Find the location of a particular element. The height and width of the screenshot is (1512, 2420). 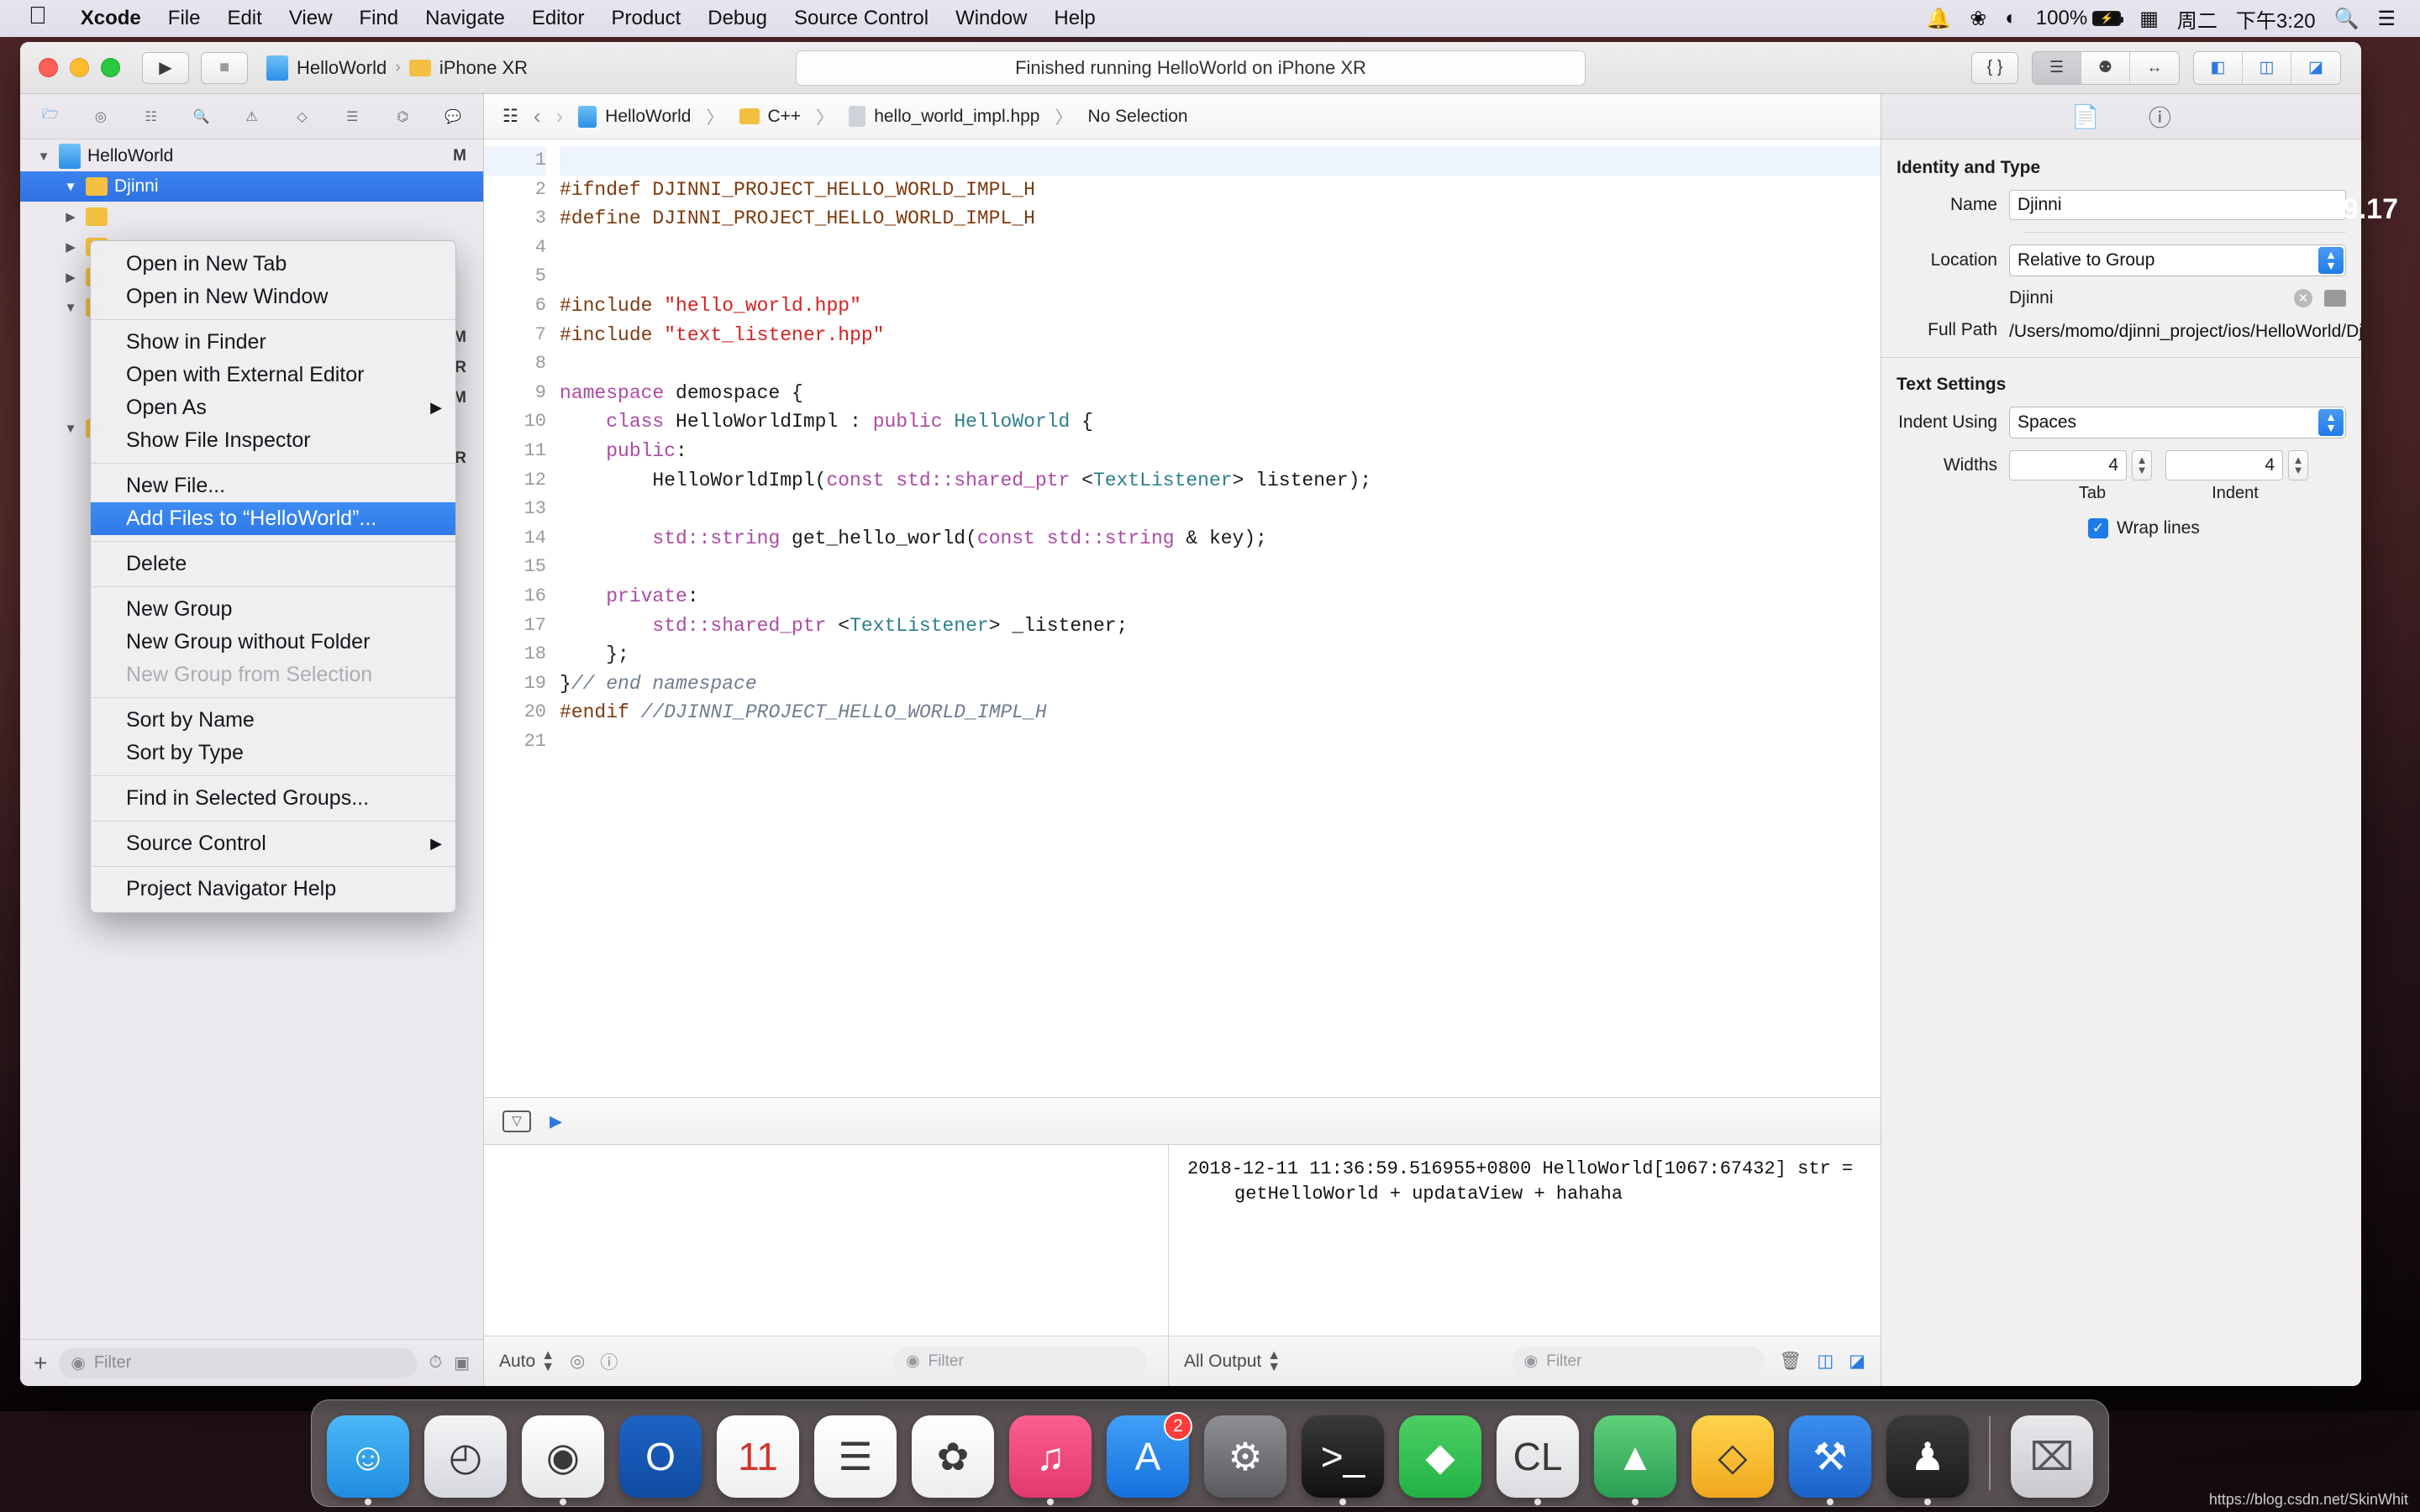

zoom-window-button is located at coordinates (110, 67).